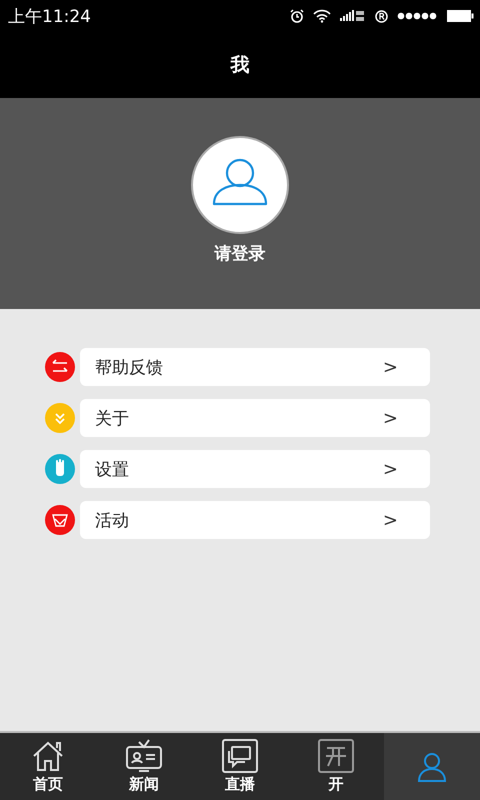 The height and width of the screenshot is (800, 480). I want to click on battery-icon, so click(460, 16).